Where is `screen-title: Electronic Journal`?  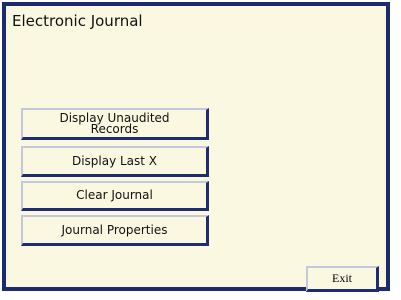 screen-title: Electronic Journal is located at coordinates (77, 21).